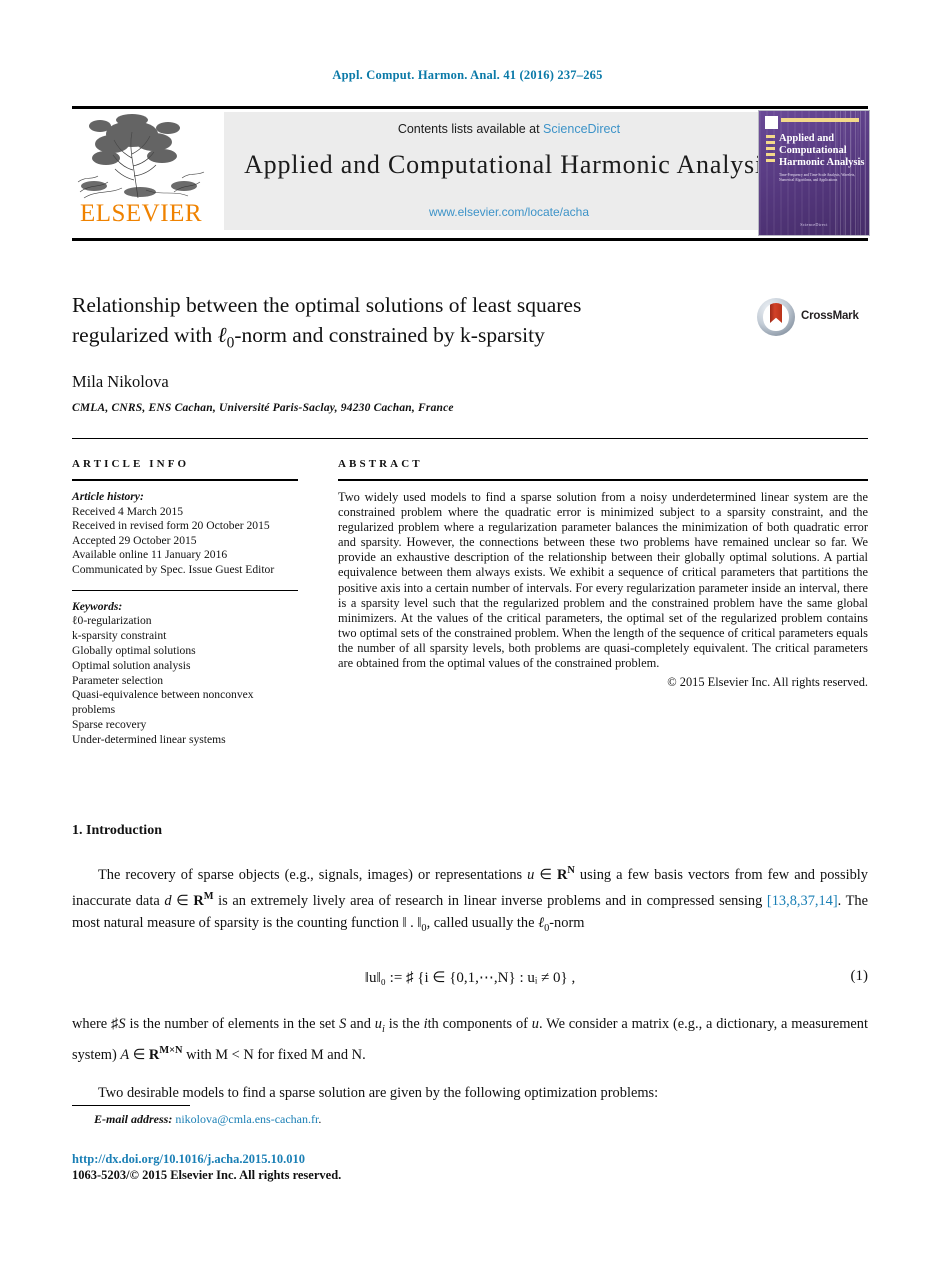  I want to click on elsevier-logo: ELSEVIER, so click(143, 171).